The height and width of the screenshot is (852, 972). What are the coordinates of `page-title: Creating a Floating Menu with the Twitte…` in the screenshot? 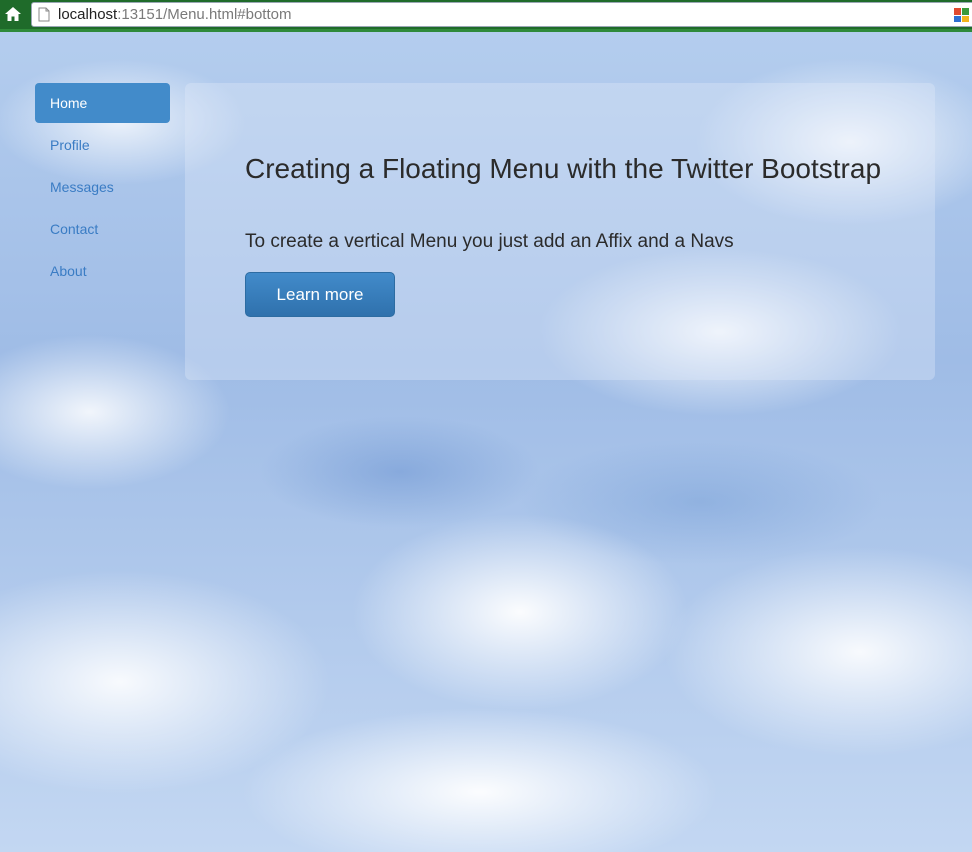 It's located at (563, 168).